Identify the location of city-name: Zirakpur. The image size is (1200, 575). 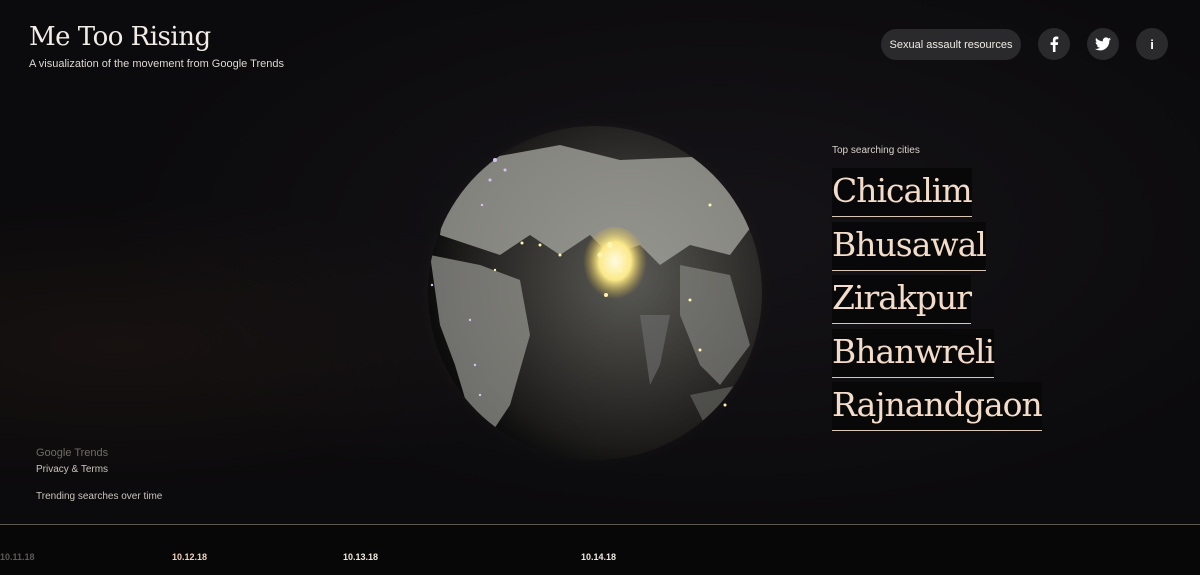
(902, 299).